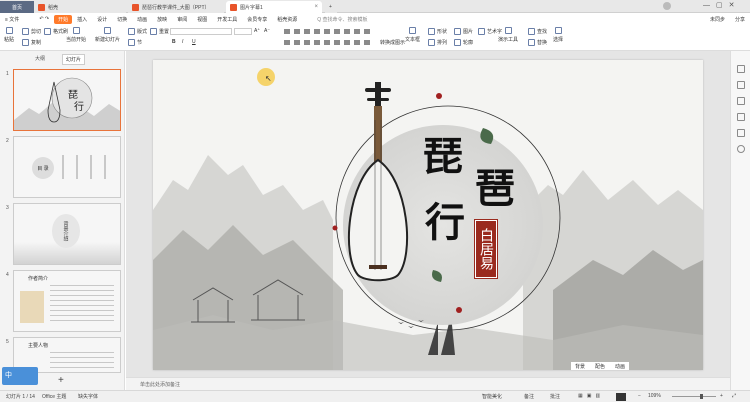 This screenshot has height=402, width=750. I want to click on notes-toggle: 备注, so click(529, 396).